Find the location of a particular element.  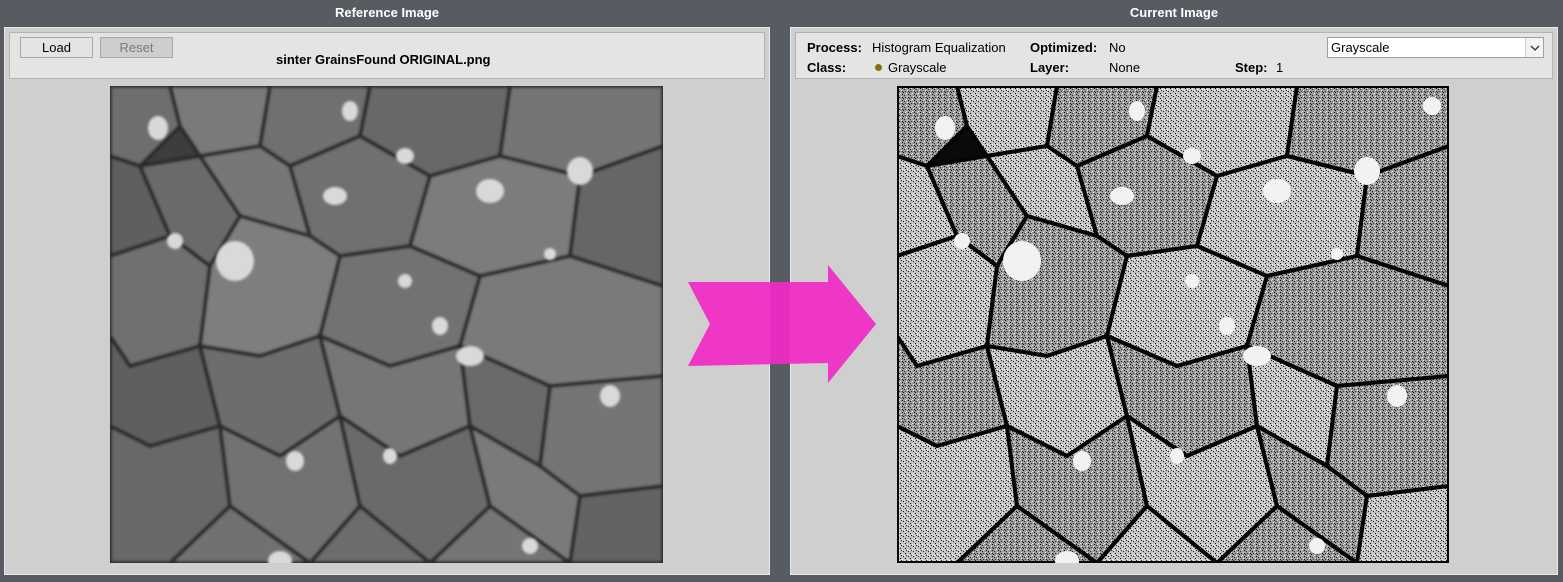

load-button: Load is located at coordinates (56, 47).